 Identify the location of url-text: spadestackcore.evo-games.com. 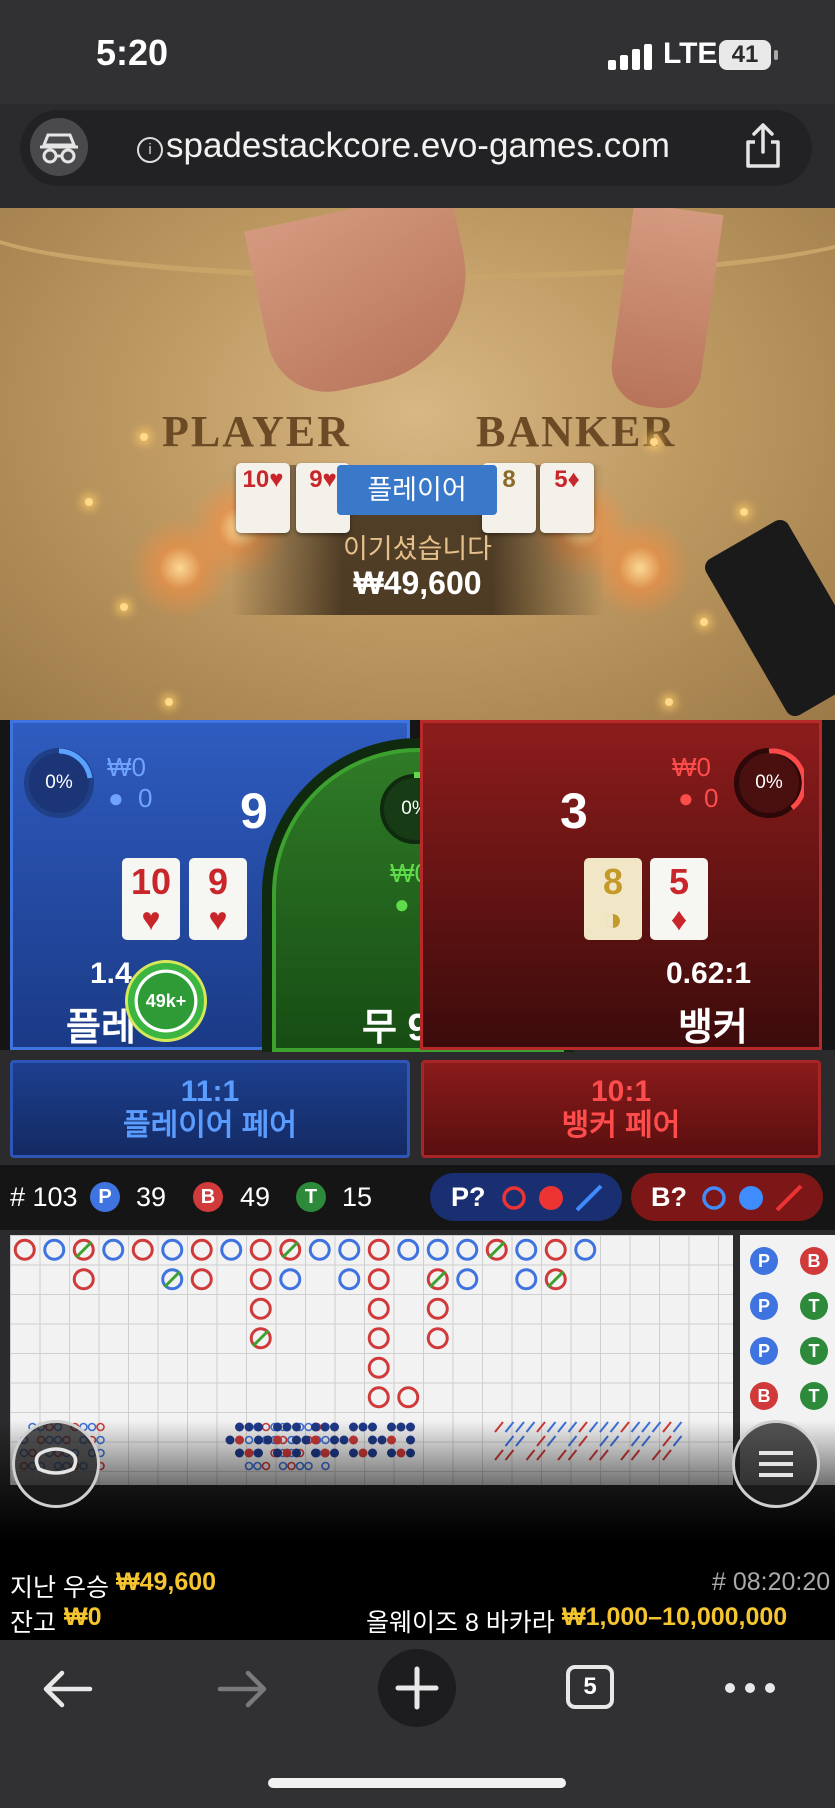
(418, 146).